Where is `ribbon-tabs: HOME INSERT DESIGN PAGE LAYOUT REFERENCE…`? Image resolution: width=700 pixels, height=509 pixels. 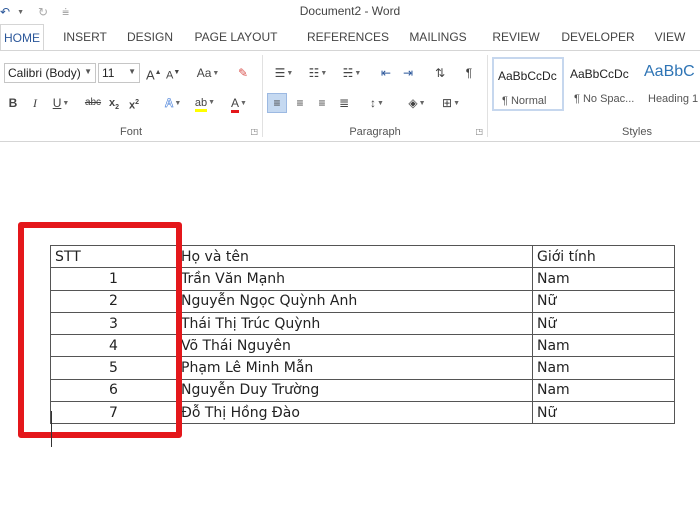 ribbon-tabs: HOME INSERT DESIGN PAGE LAYOUT REFERENCE… is located at coordinates (350, 37).